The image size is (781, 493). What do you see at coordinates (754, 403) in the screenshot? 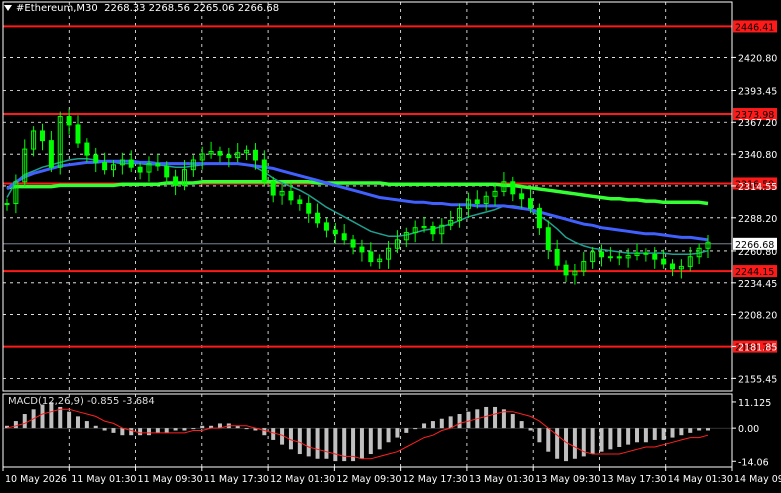
I see `macd-tick-label: 11.125` at bounding box center [754, 403].